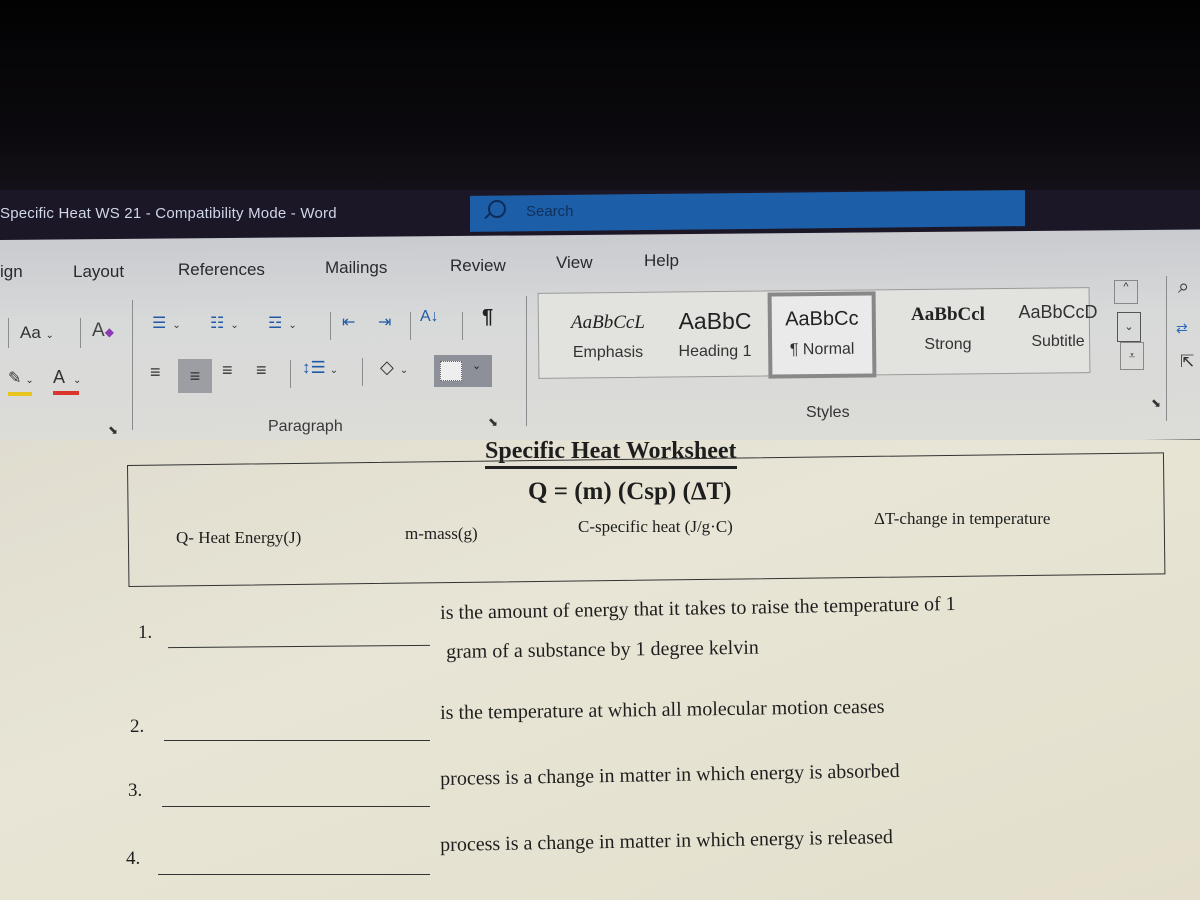 Image resolution: width=1200 pixels, height=900 pixels. What do you see at coordinates (429, 317) in the screenshot?
I see `sort-icon: A↓` at bounding box center [429, 317].